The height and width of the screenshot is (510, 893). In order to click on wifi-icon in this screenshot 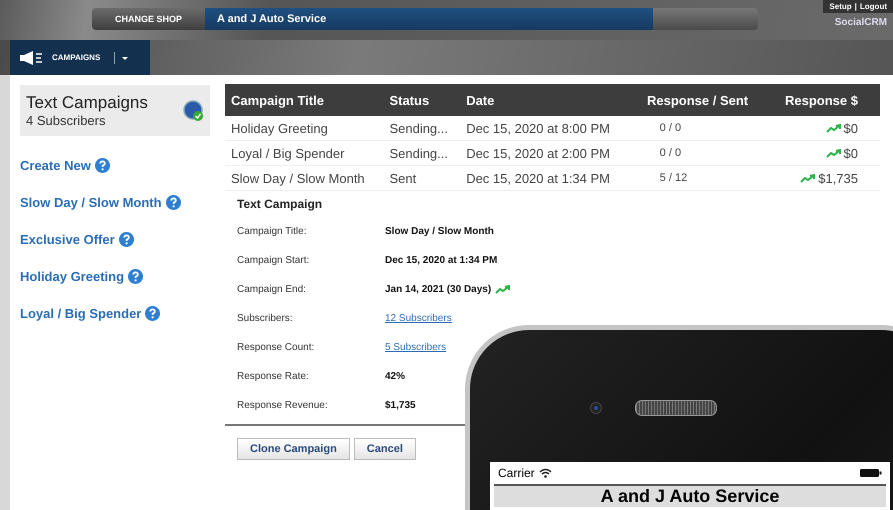, I will do `click(545, 473)`.